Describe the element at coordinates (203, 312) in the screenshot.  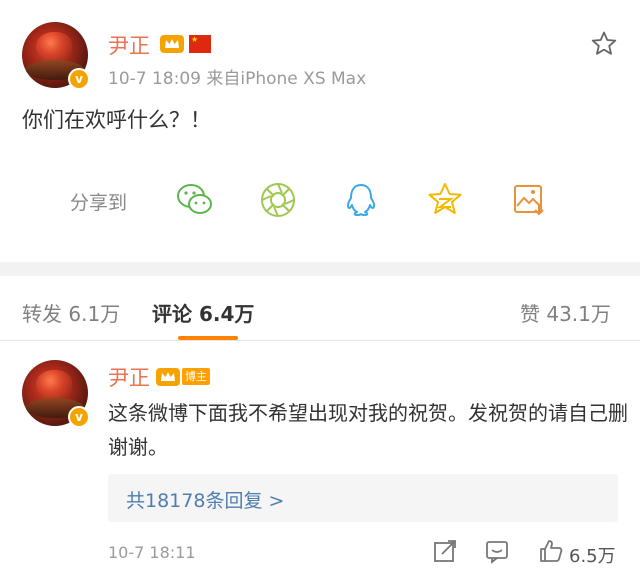
I see `tab-comment: 评论 6.4万` at that location.